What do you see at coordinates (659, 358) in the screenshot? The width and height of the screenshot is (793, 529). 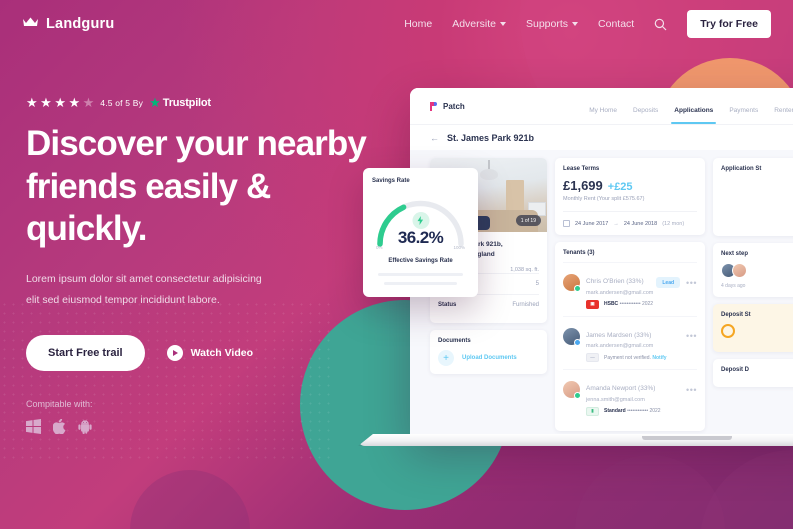 I see `notify-link: Notify` at bounding box center [659, 358].